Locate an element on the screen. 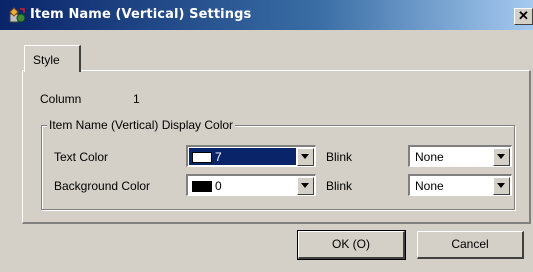 The image size is (533, 272). cancel-button: Cancel is located at coordinates (470, 245).